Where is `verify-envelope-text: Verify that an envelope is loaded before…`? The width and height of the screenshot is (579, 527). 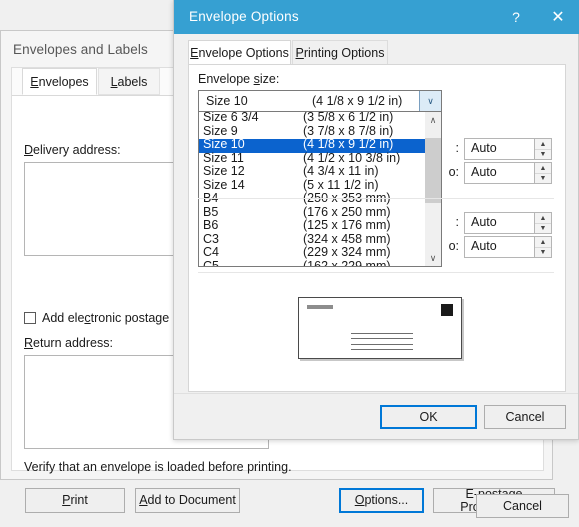 verify-envelope-text: Verify that an envelope is loaded before… is located at coordinates (158, 467).